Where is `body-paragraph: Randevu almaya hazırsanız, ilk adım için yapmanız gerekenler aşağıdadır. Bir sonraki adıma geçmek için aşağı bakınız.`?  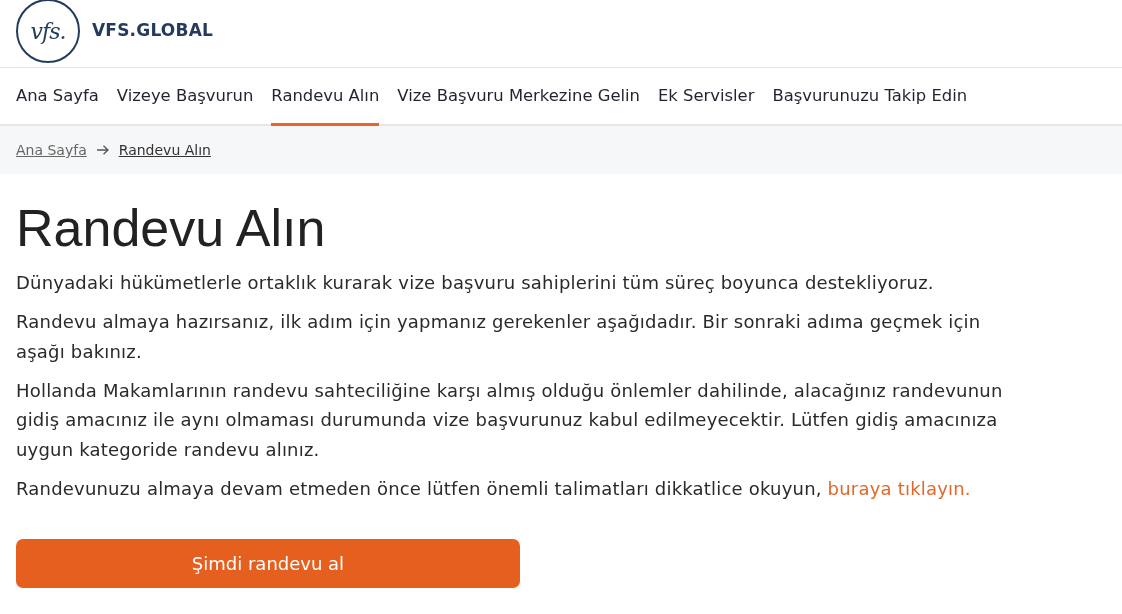
body-paragraph: Randevu almaya hazırsanız, ilk adım için yapmanız gerekenler aşağıdadır. Bir sonraki adıma geçmek için aşağı bakınız. is located at coordinates (499, 337).